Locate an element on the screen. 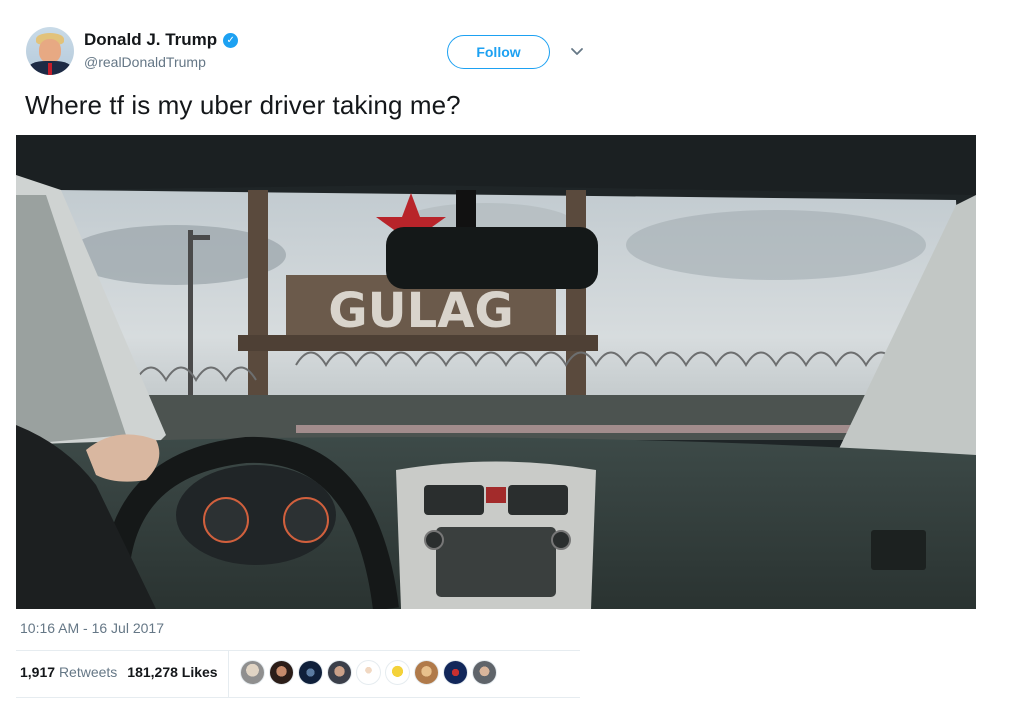  follow-button: Follow is located at coordinates (498, 52).